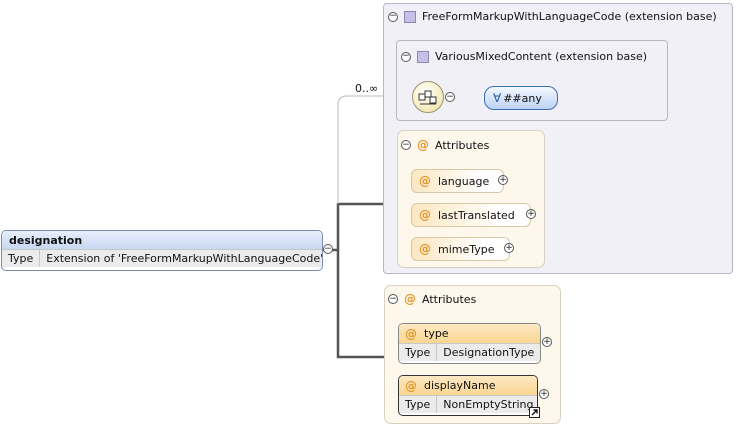 This screenshot has height=426, width=750. What do you see at coordinates (436, 333) in the screenshot?
I see `attribute-name: type` at bounding box center [436, 333].